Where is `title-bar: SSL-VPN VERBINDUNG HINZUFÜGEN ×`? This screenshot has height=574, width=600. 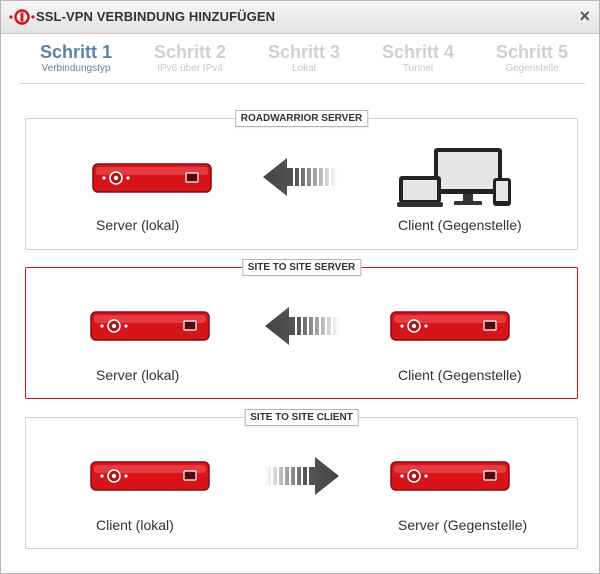
title-bar: SSL-VPN VERBINDUNG HINZUFÜGEN × is located at coordinates (300, 17).